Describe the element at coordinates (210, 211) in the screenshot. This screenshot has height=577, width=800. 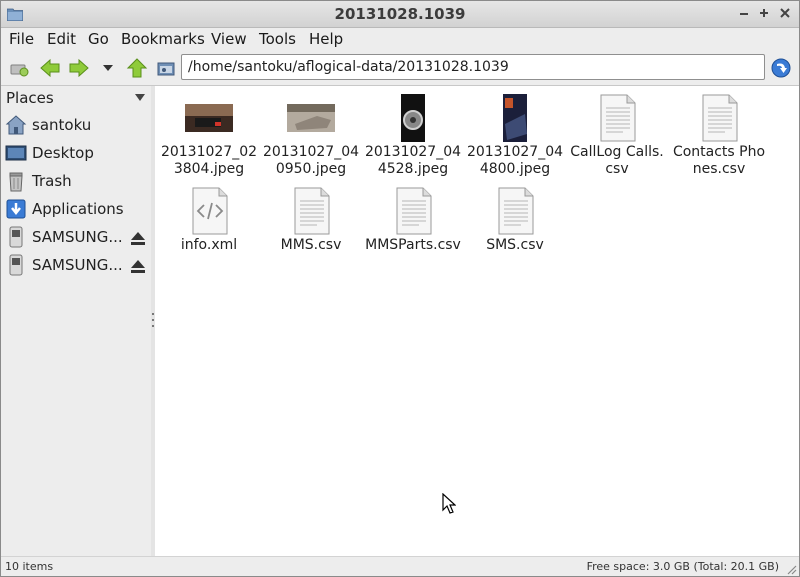
I see `xml-document-icon` at that location.